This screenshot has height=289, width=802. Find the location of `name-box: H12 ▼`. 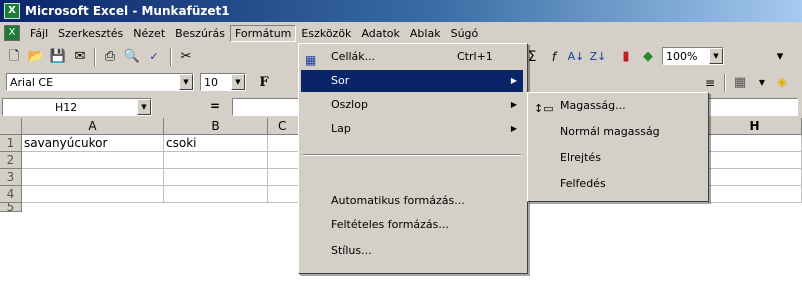

name-box: H12 ▼ is located at coordinates (77, 107).